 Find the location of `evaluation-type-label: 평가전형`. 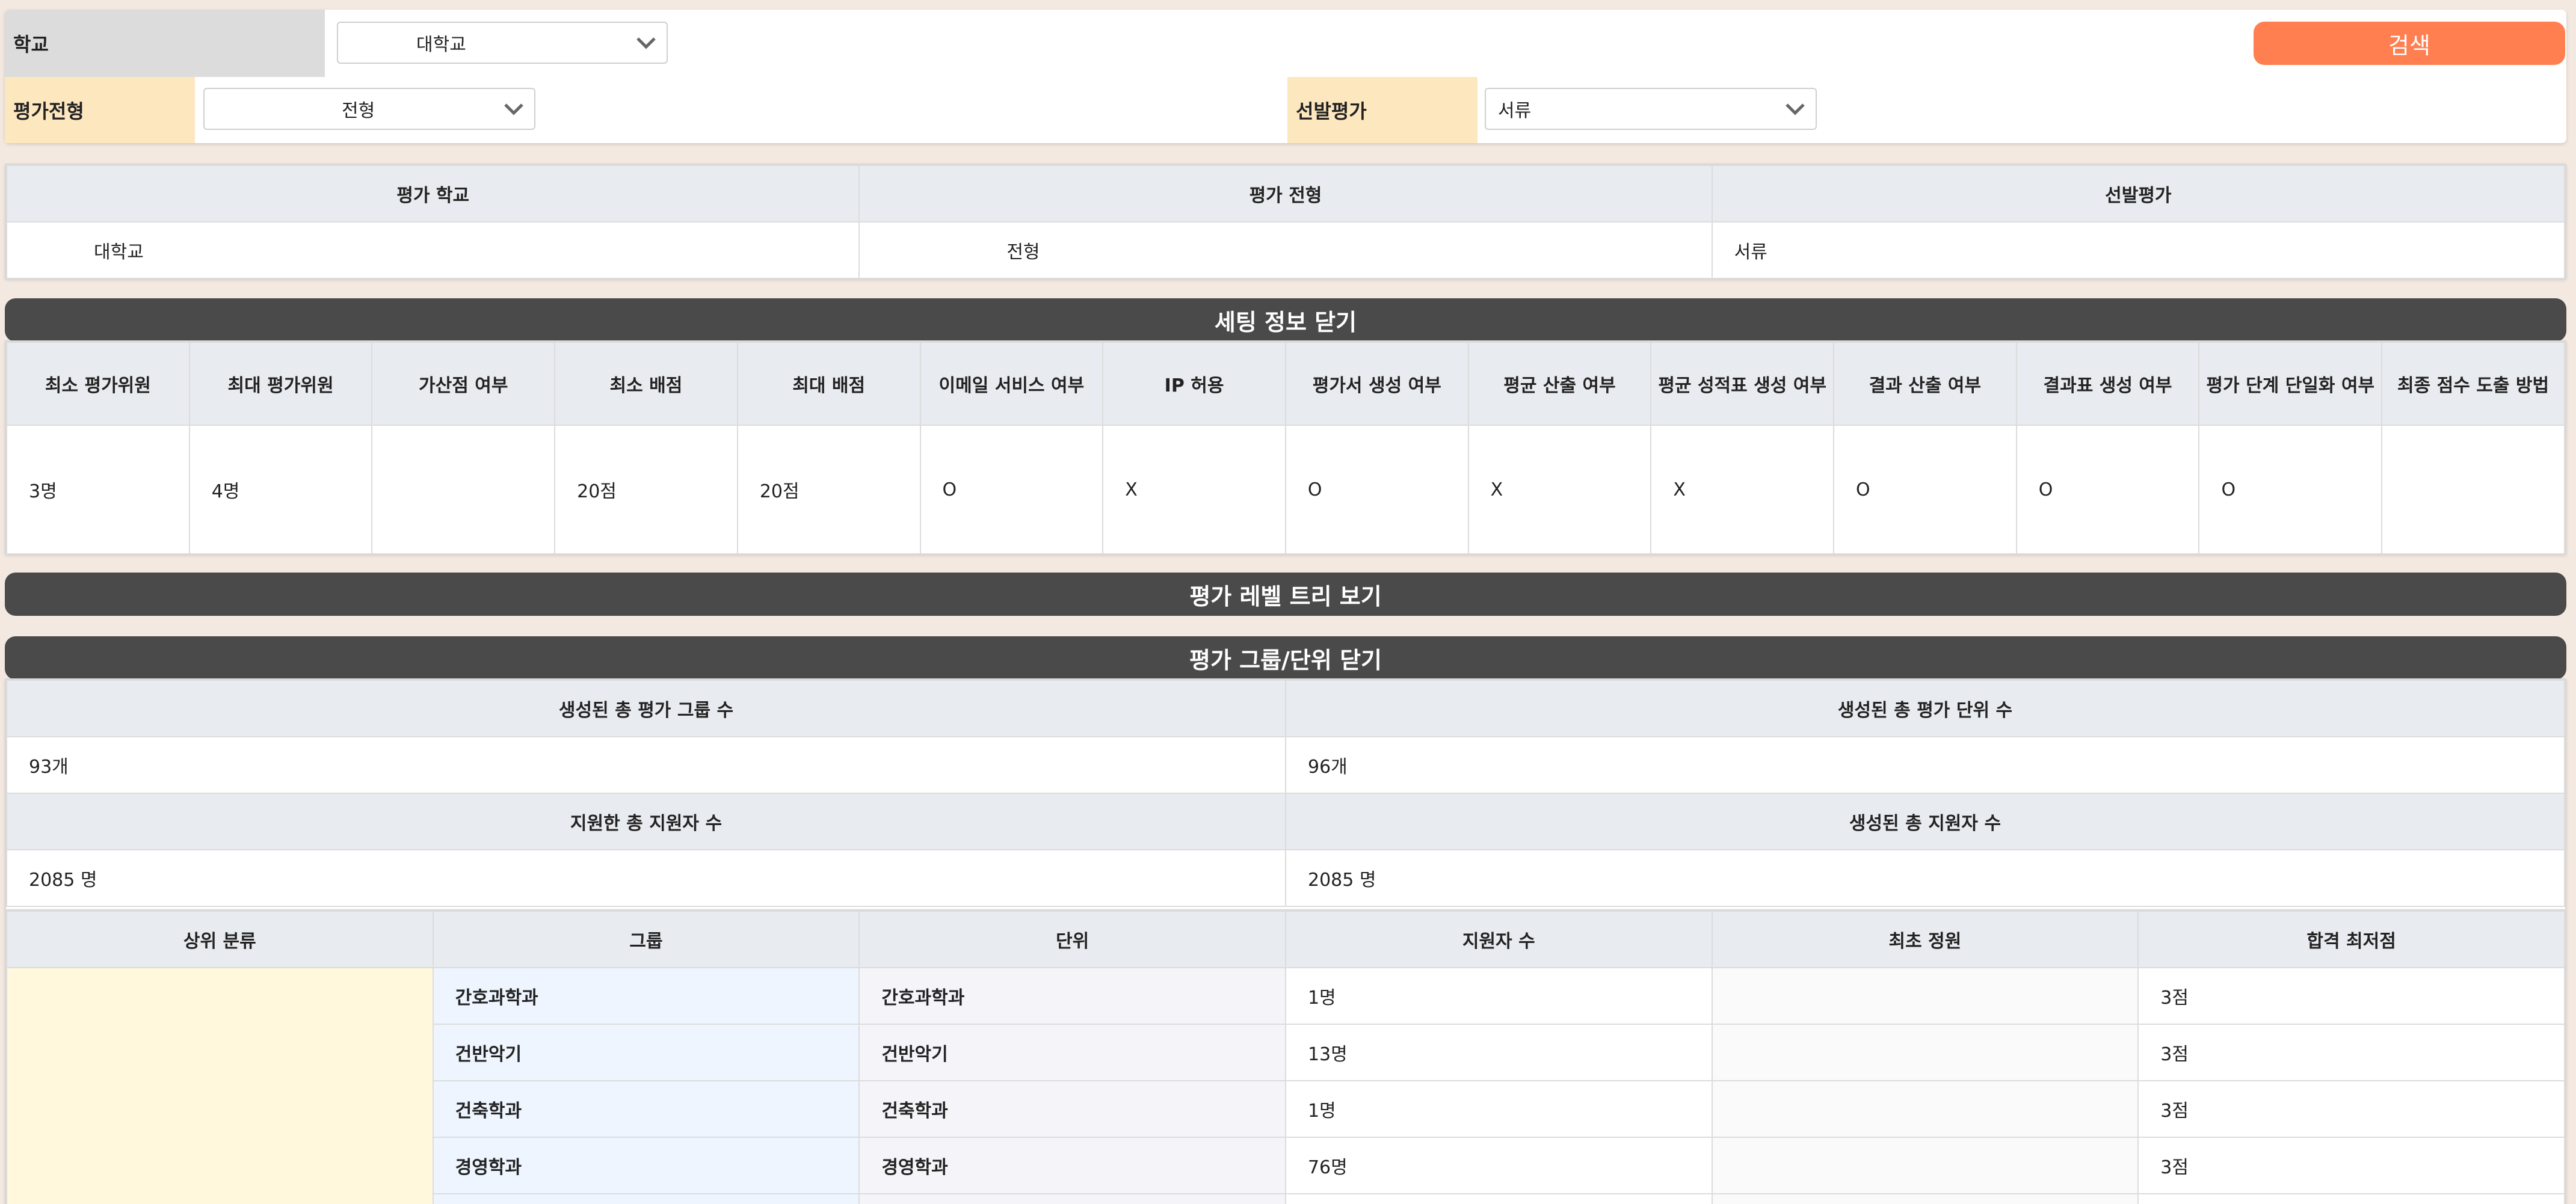

evaluation-type-label: 평가전형 is located at coordinates (100, 110).